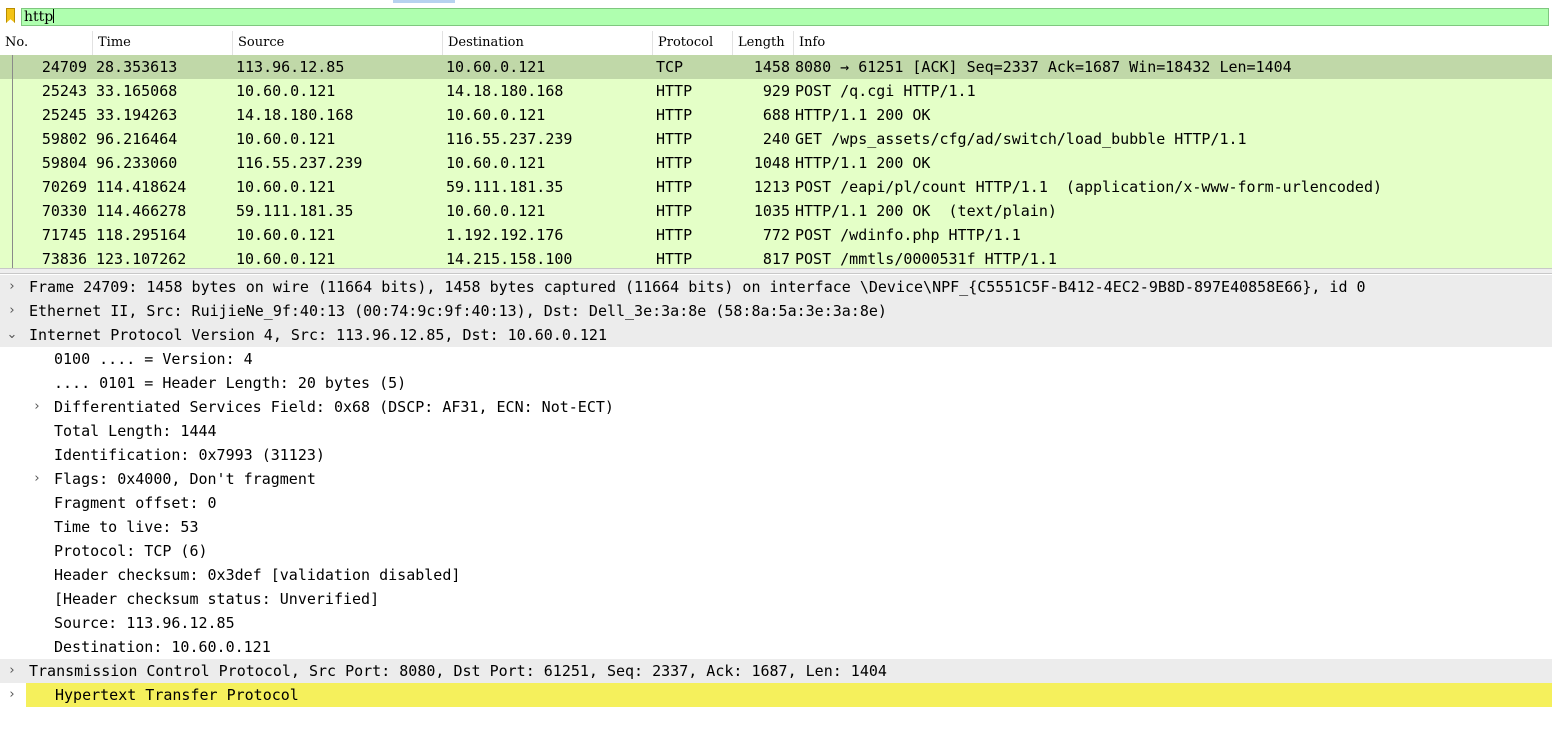  Describe the element at coordinates (141, 187) in the screenshot. I see `packet-time: 114.418624` at that location.